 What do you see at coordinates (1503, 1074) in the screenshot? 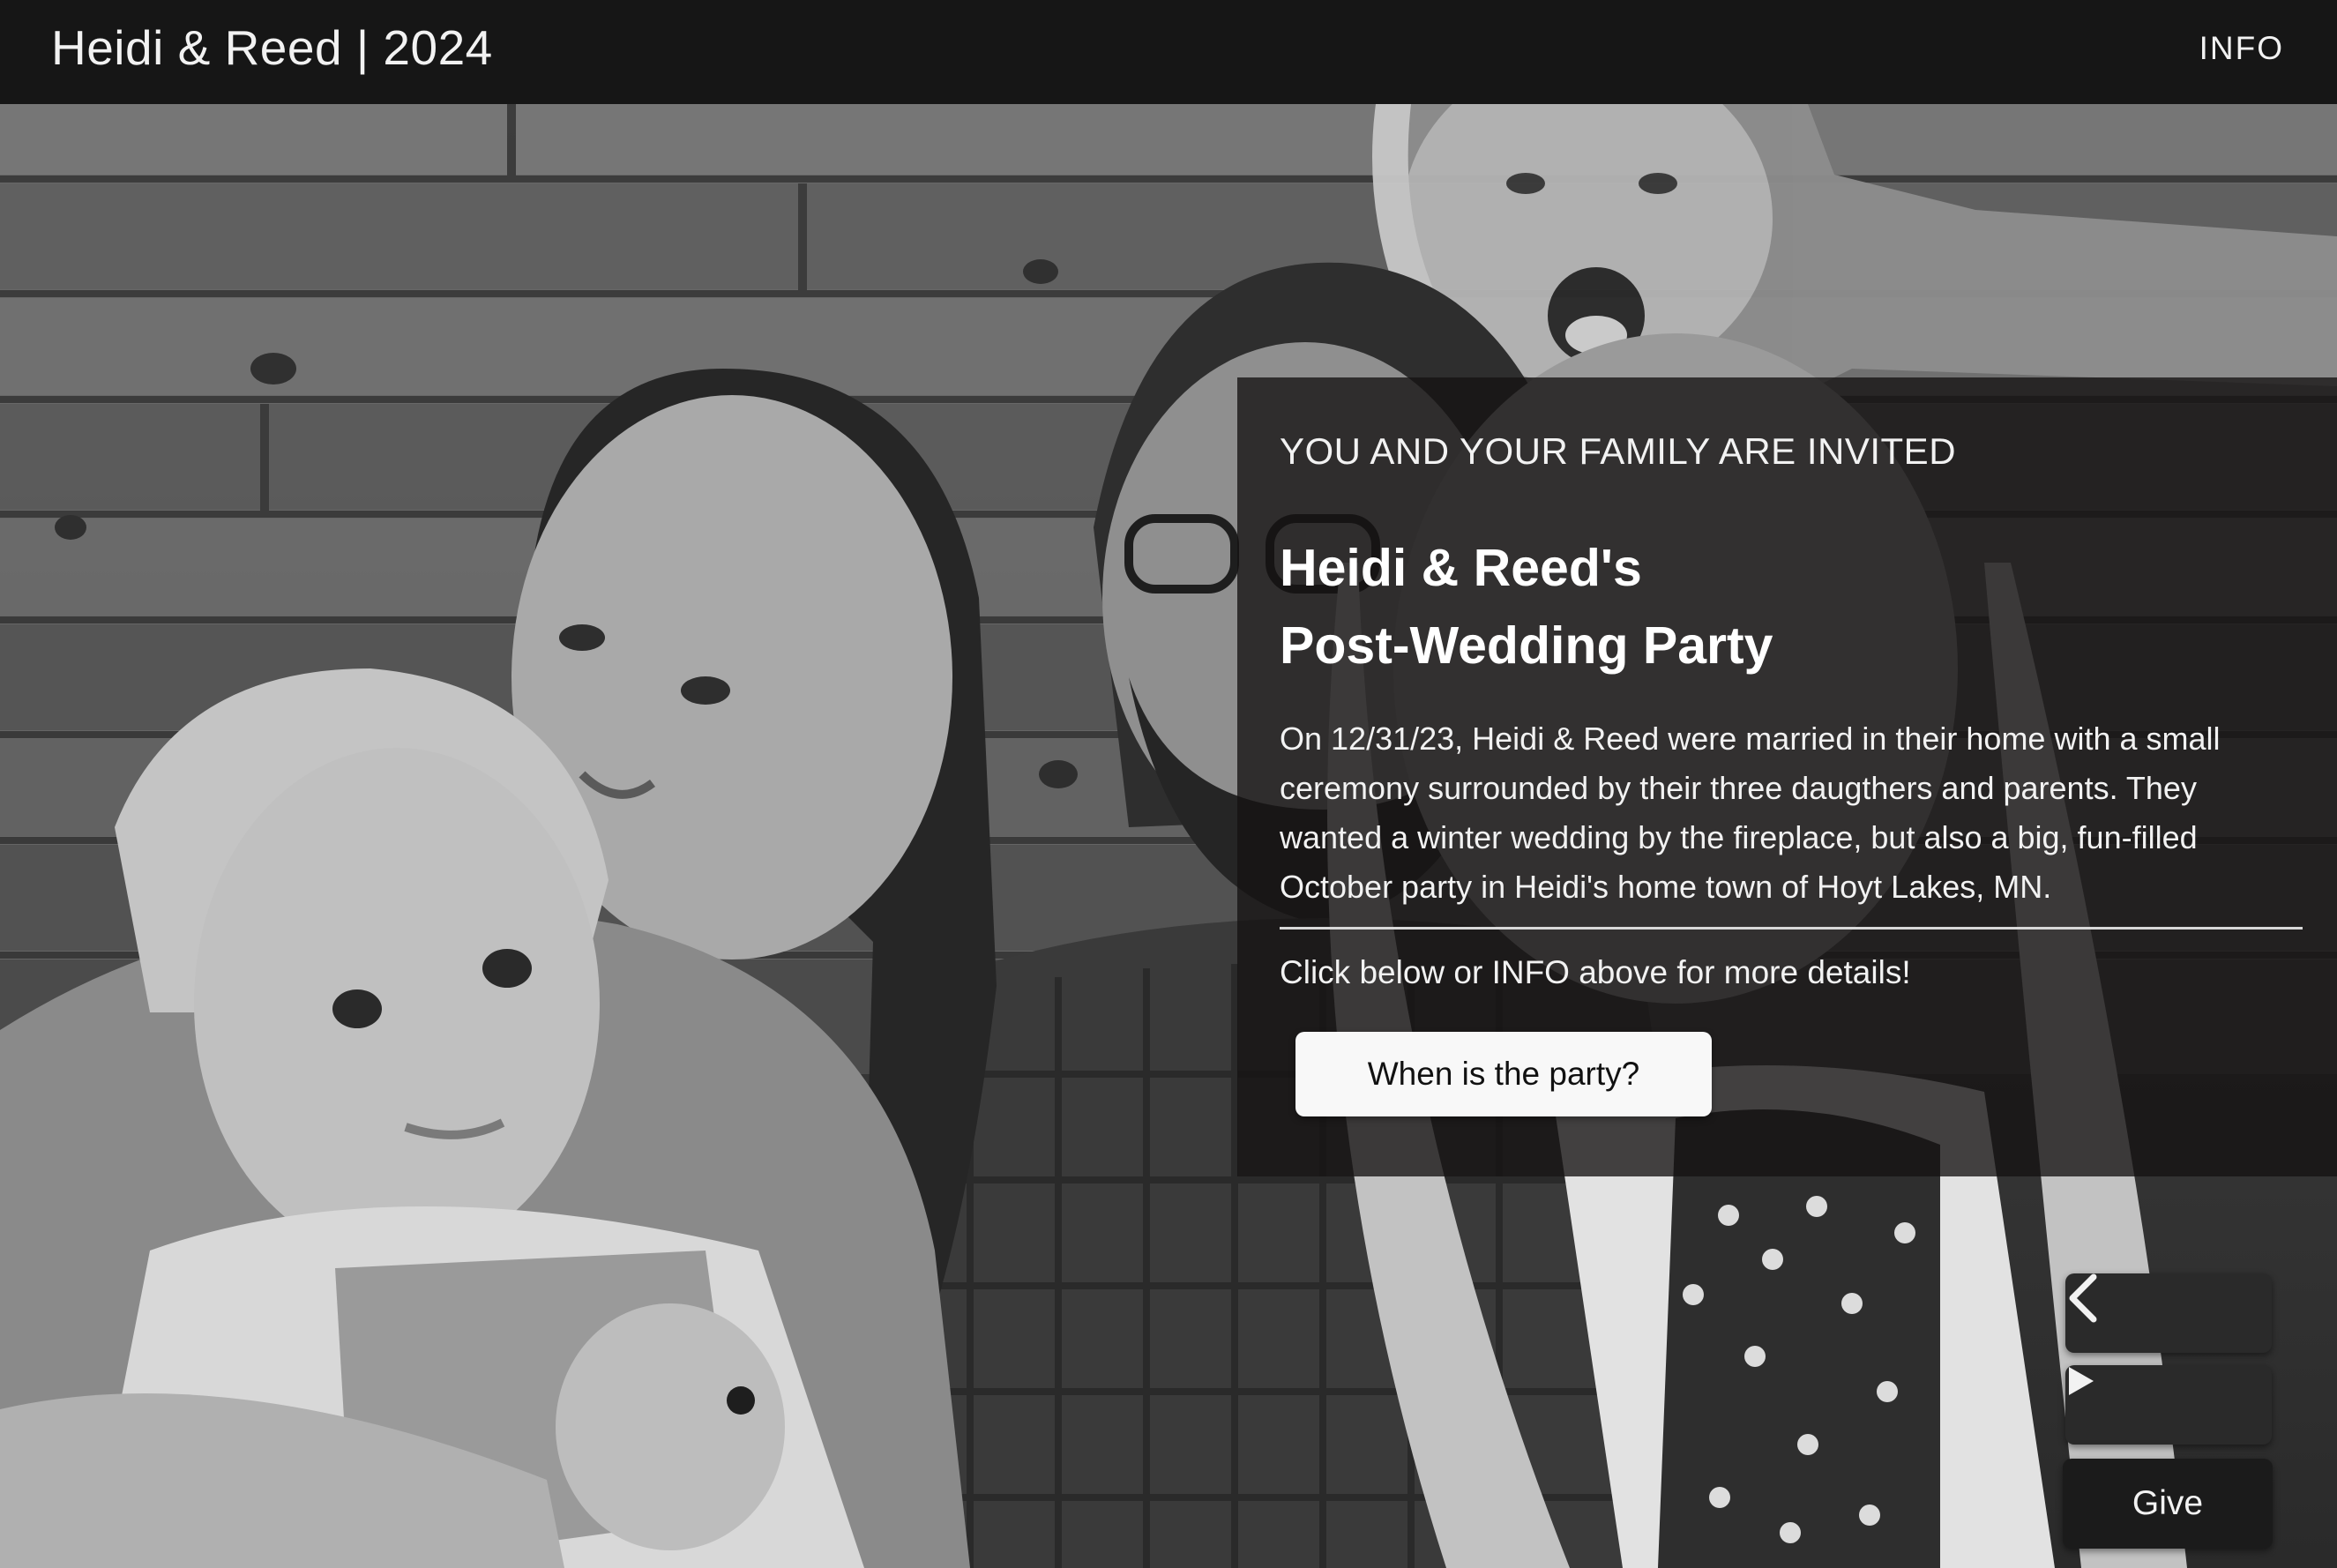
I see `when-is-party-button: When is the party?` at bounding box center [1503, 1074].